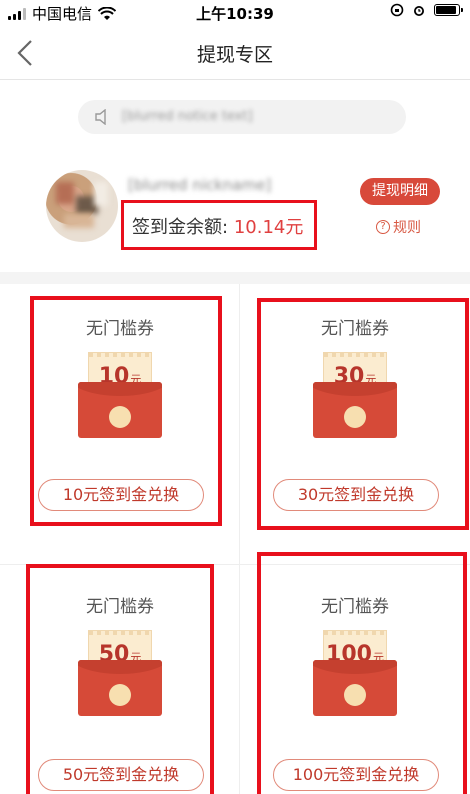 This screenshot has width=470, height=794. I want to click on avatar, so click(82, 206).